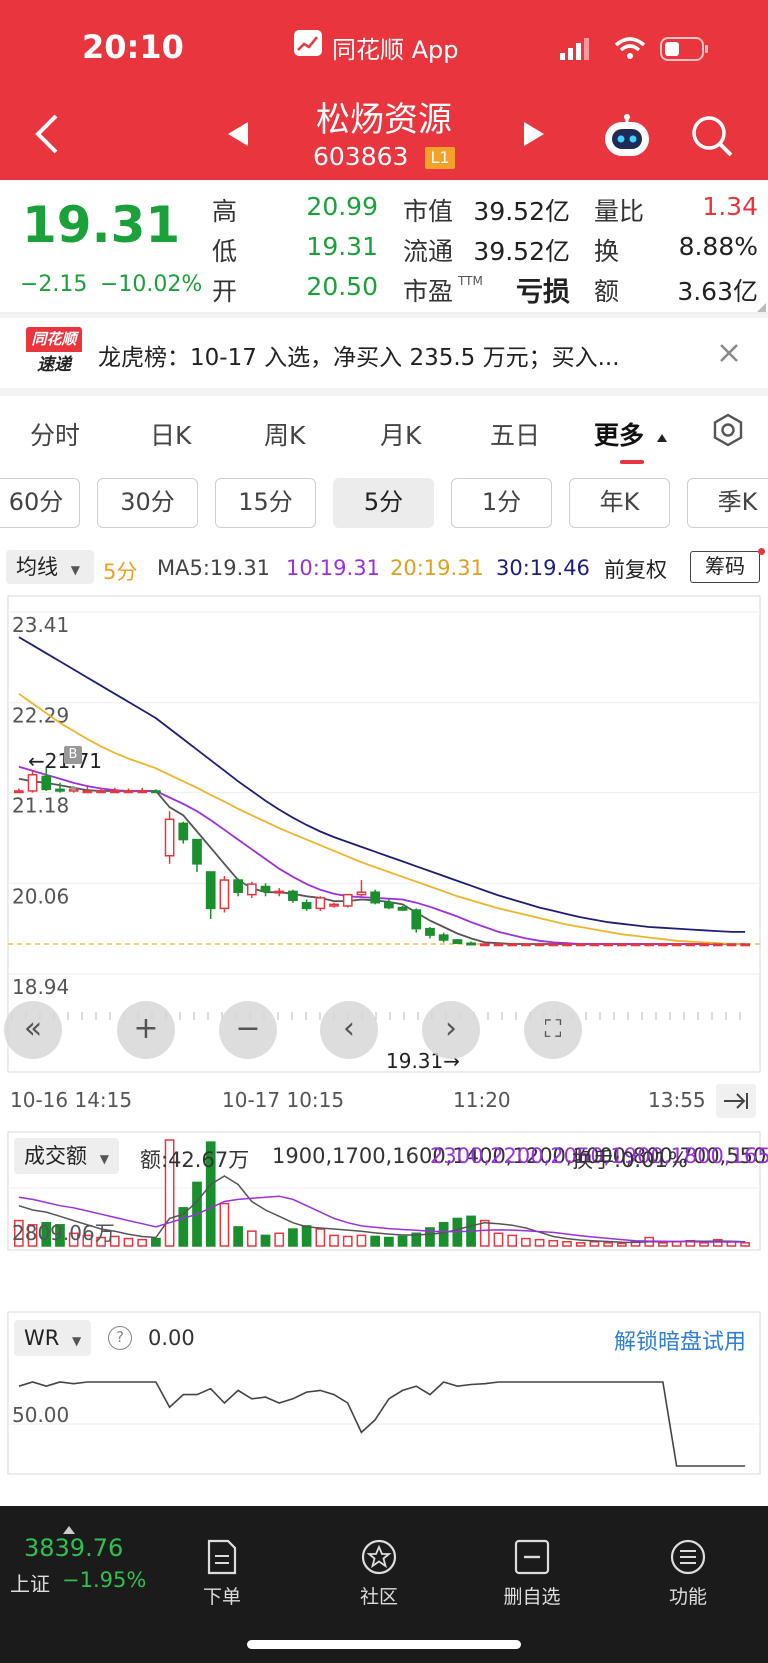 This screenshot has width=768, height=1663. What do you see at coordinates (40, 987) in the screenshot?
I see `y-tick-label: 18.94` at bounding box center [40, 987].